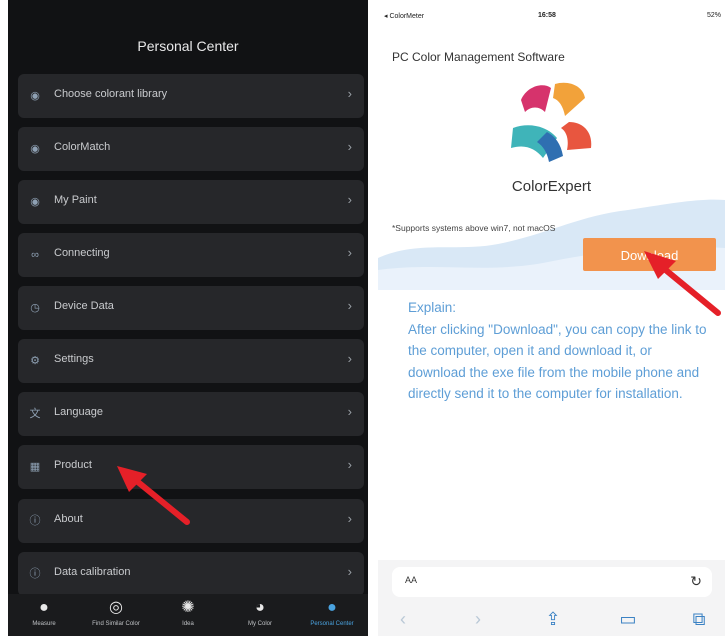  I want to click on support-note: *Supports systems above win7, not macOS, so click(474, 228).